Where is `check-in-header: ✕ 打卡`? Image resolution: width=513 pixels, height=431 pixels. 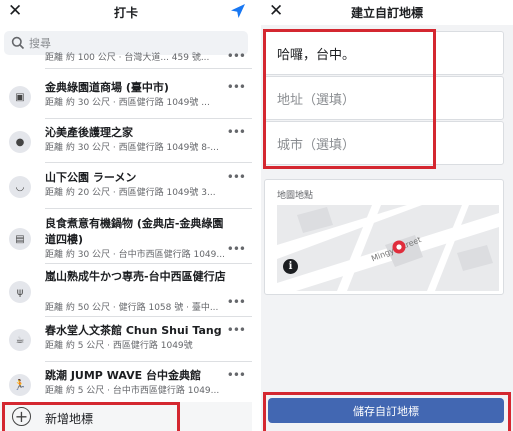 check-in-header: ✕ 打卡 is located at coordinates (126, 12).